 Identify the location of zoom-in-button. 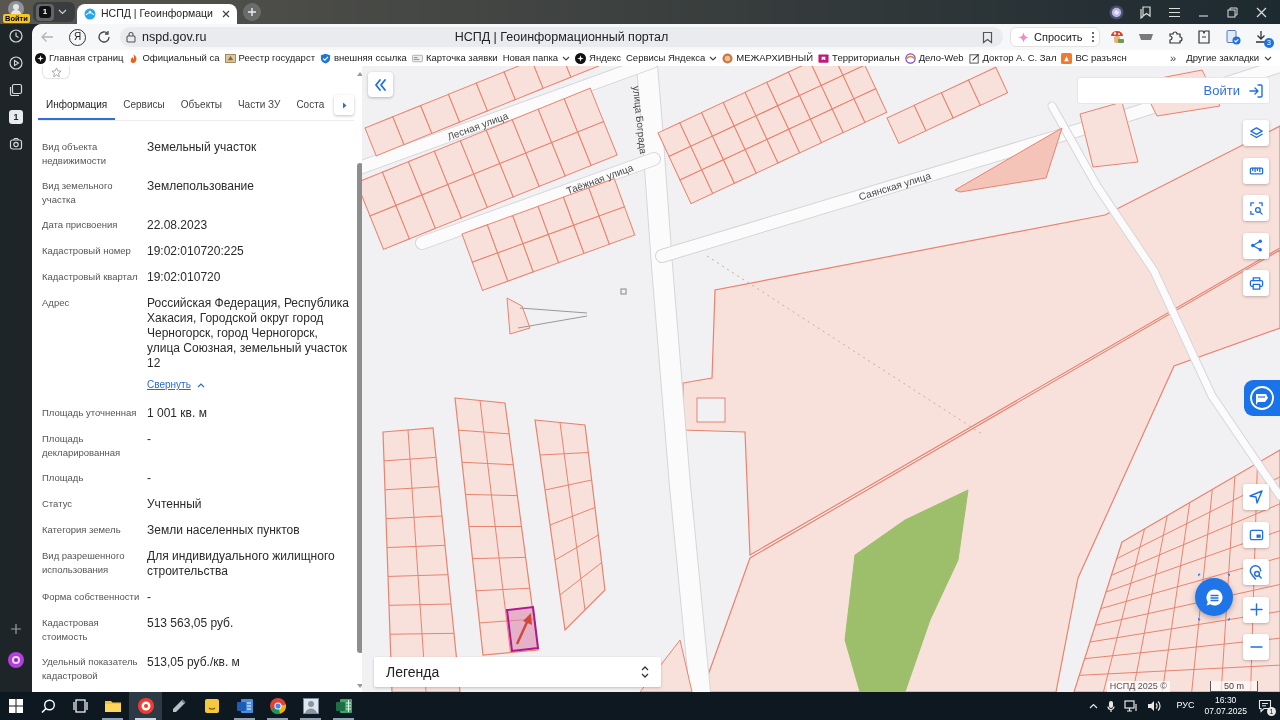
(1256, 609).